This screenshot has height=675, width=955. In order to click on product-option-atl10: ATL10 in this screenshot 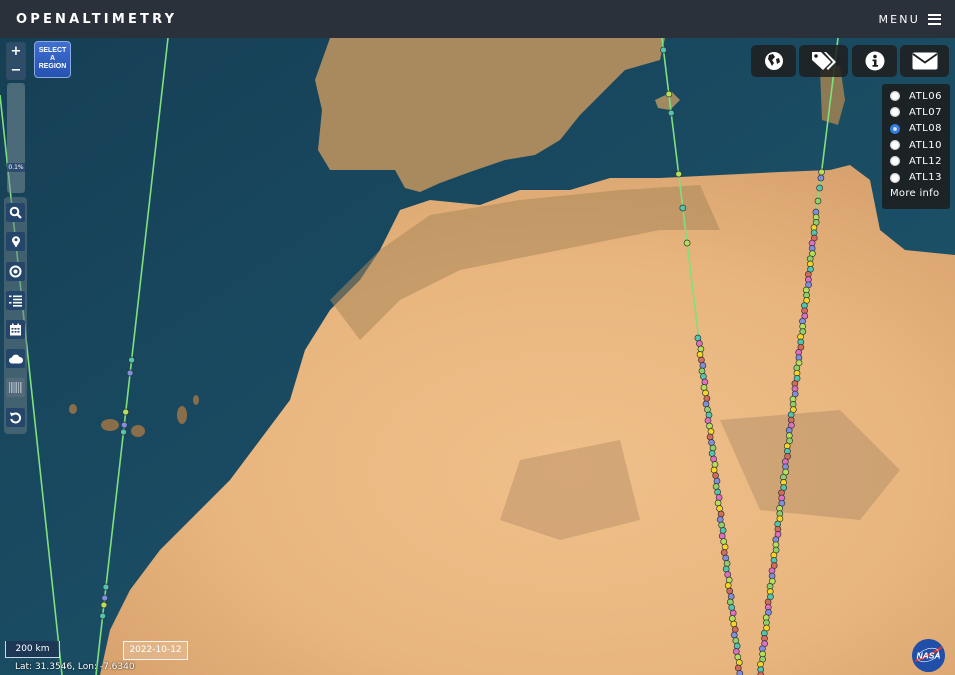, I will do `click(920, 145)`.